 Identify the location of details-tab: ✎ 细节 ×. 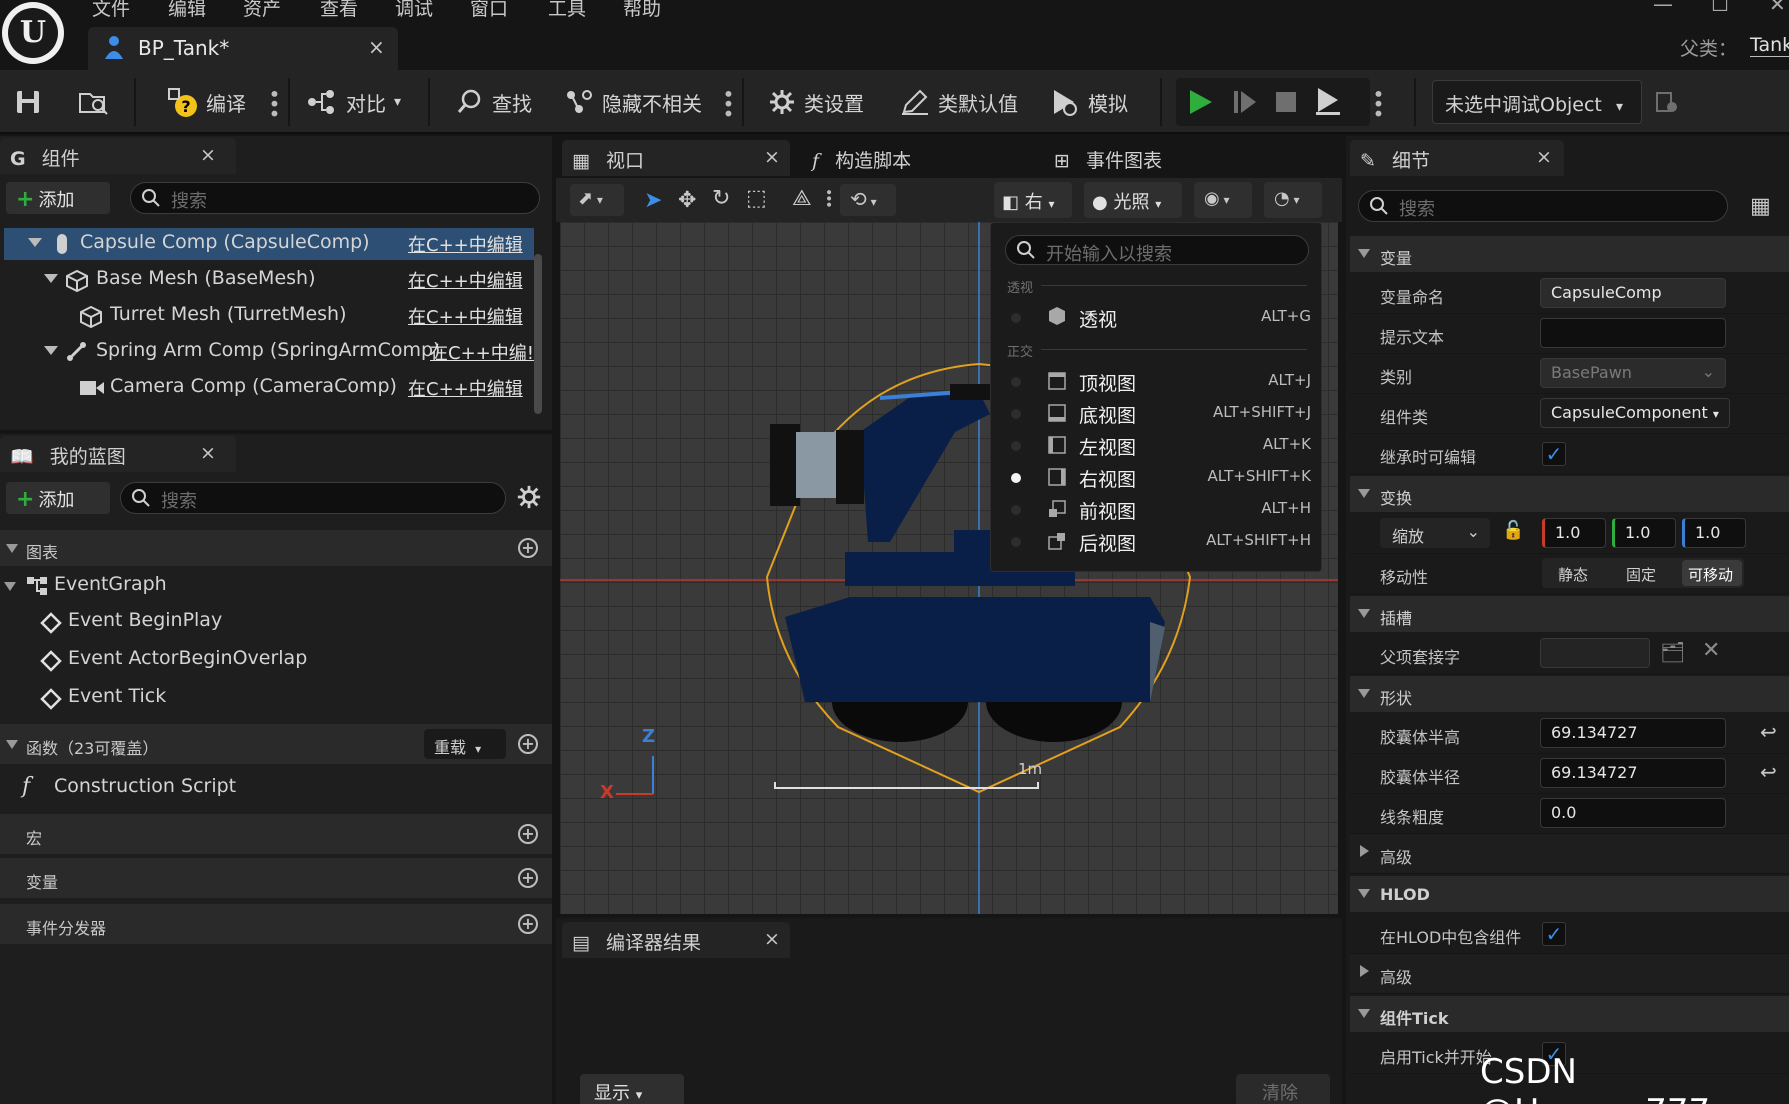
(1457, 158).